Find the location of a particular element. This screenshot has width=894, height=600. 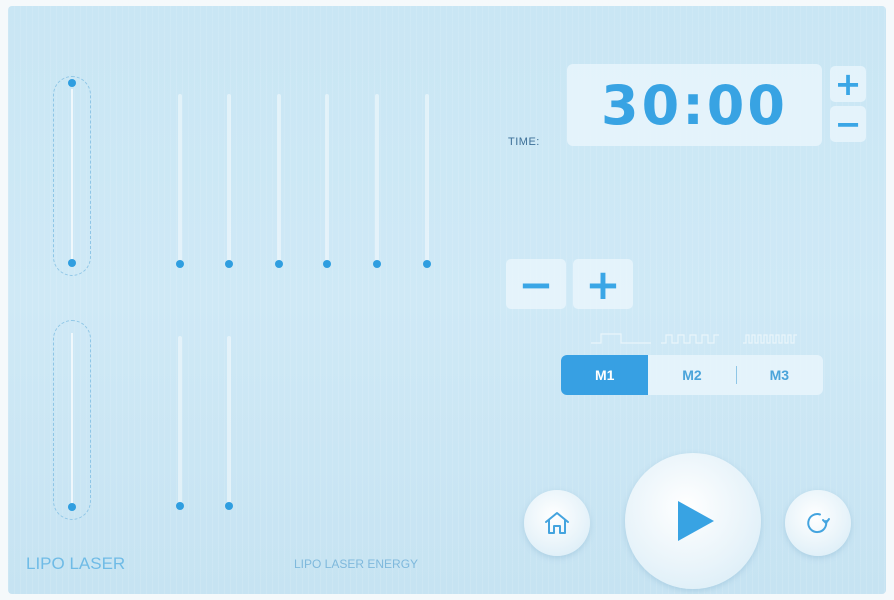

master-slider-top is located at coordinates (72, 176).